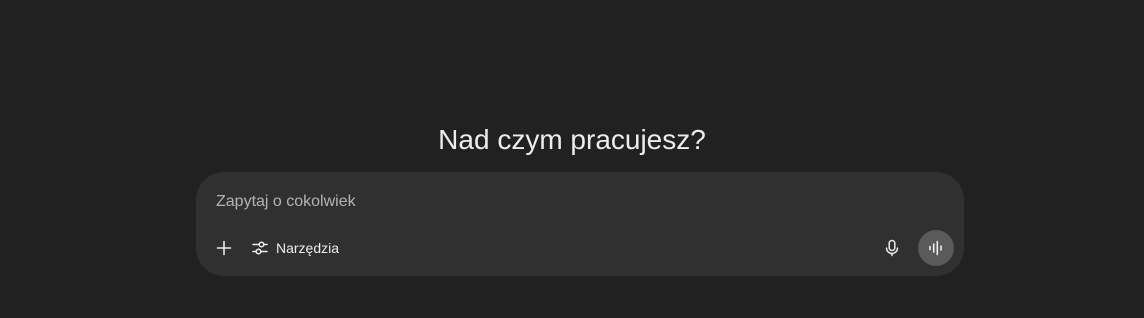  I want to click on sliders-icon, so click(260, 248).